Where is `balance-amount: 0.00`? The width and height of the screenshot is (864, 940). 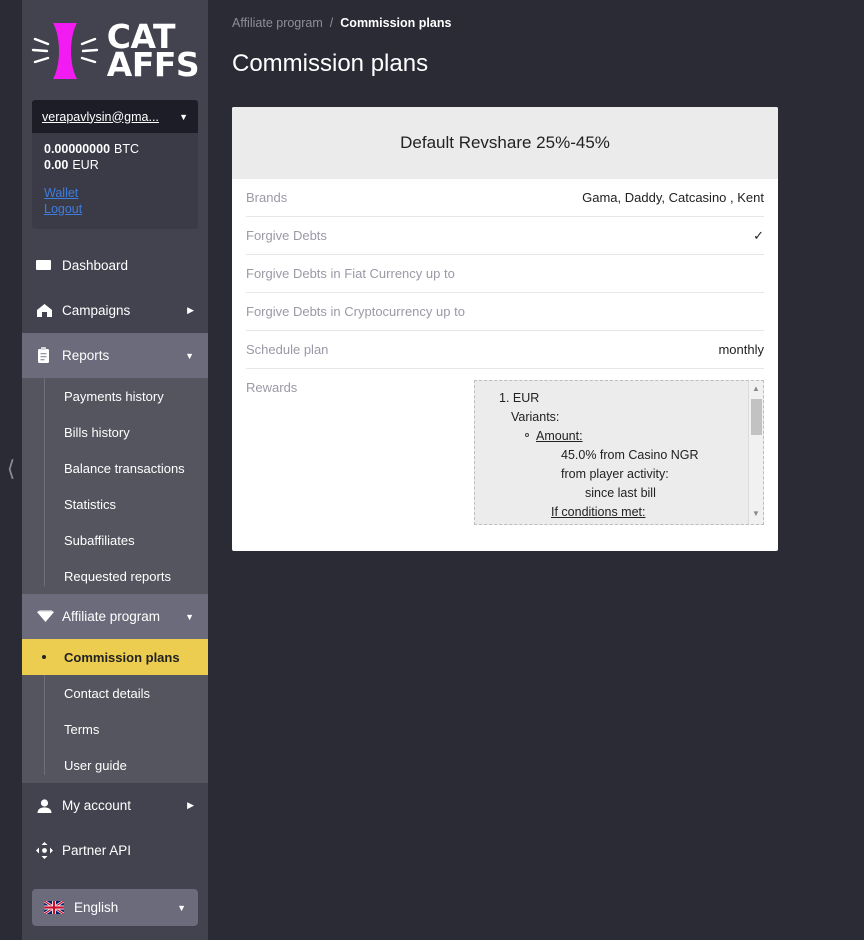
balance-amount: 0.00 is located at coordinates (56, 165).